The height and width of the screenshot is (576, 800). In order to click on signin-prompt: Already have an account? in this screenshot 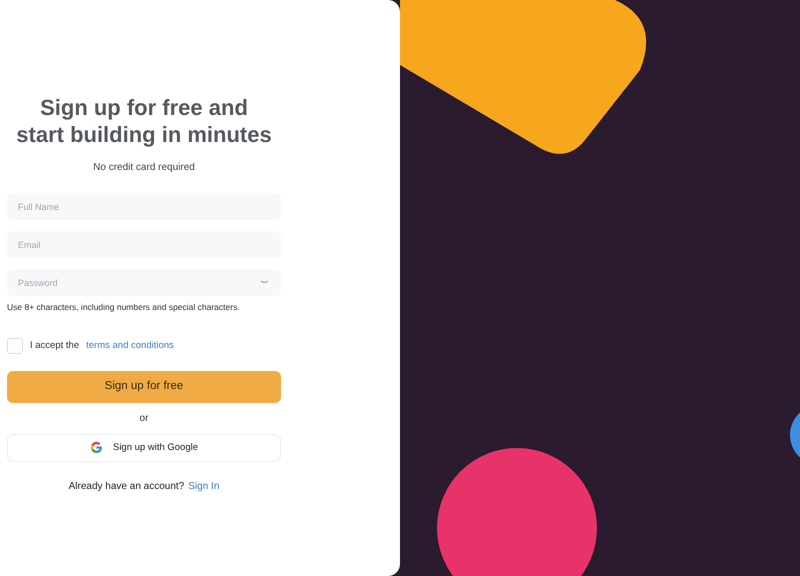, I will do `click(126, 487)`.